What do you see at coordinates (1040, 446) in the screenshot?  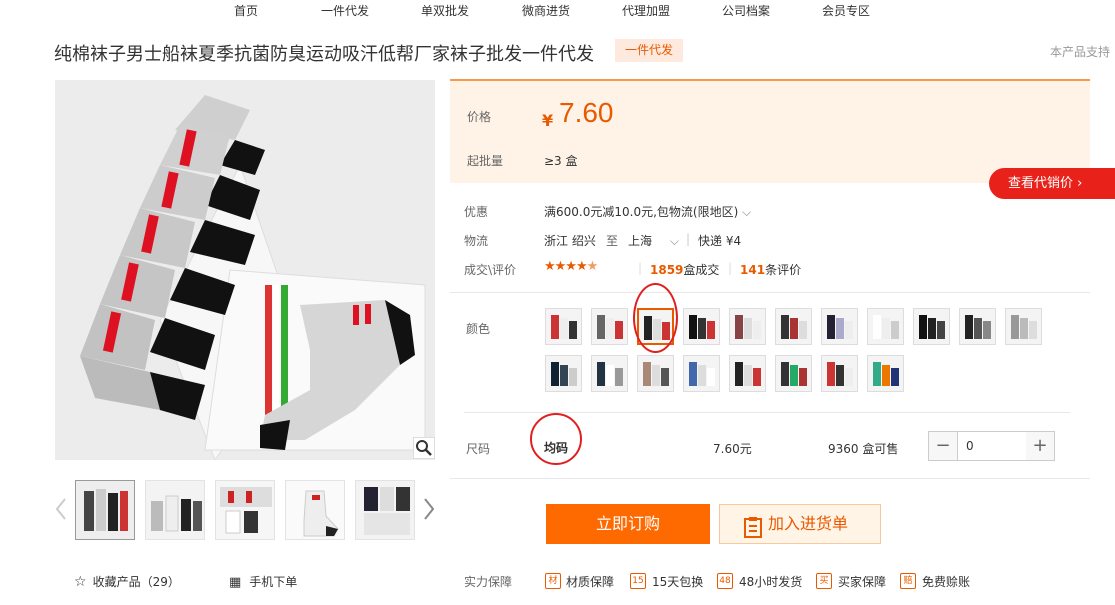 I see `plus-button: +` at bounding box center [1040, 446].